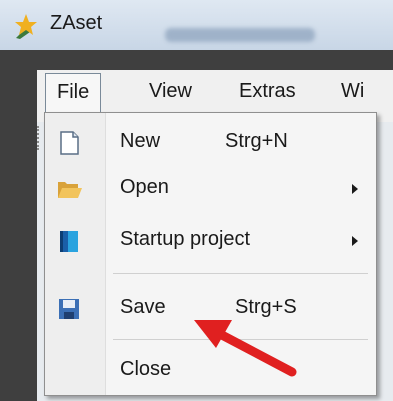 The height and width of the screenshot is (401, 393). Describe the element at coordinates (140, 141) in the screenshot. I see `menu-item-label: New` at that location.